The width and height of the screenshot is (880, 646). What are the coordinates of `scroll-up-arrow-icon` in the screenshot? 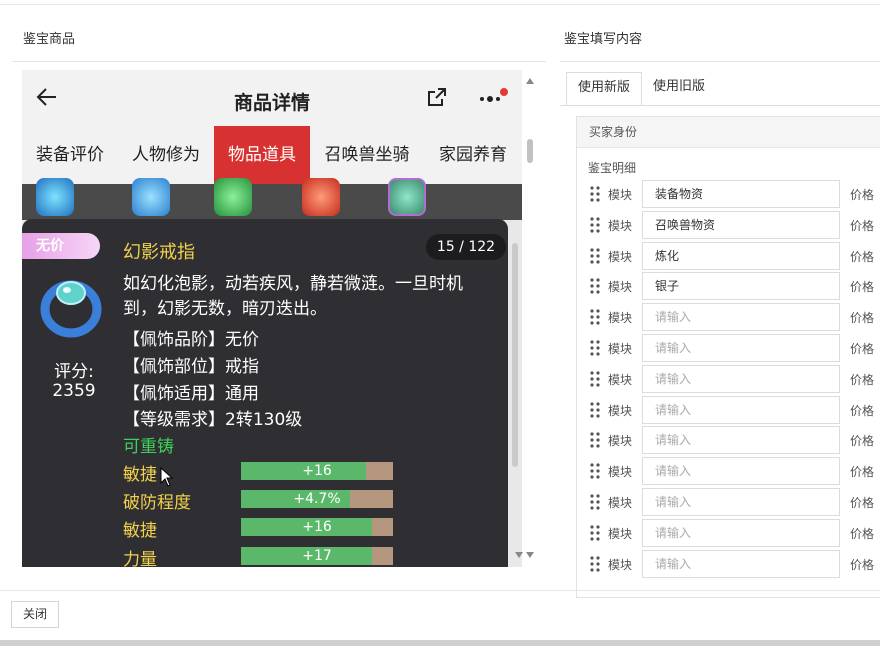 It's located at (530, 81).